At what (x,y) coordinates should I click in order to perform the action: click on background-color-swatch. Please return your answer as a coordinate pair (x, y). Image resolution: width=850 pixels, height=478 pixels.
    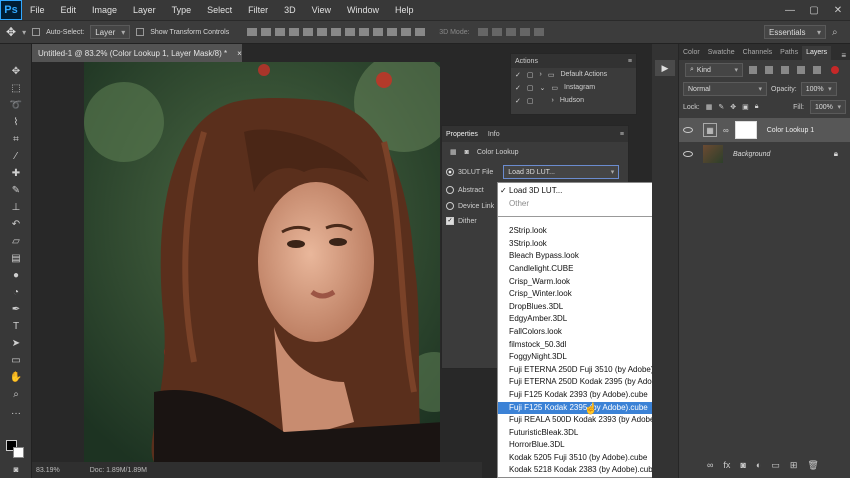
    Looking at the image, I should click on (18, 452).